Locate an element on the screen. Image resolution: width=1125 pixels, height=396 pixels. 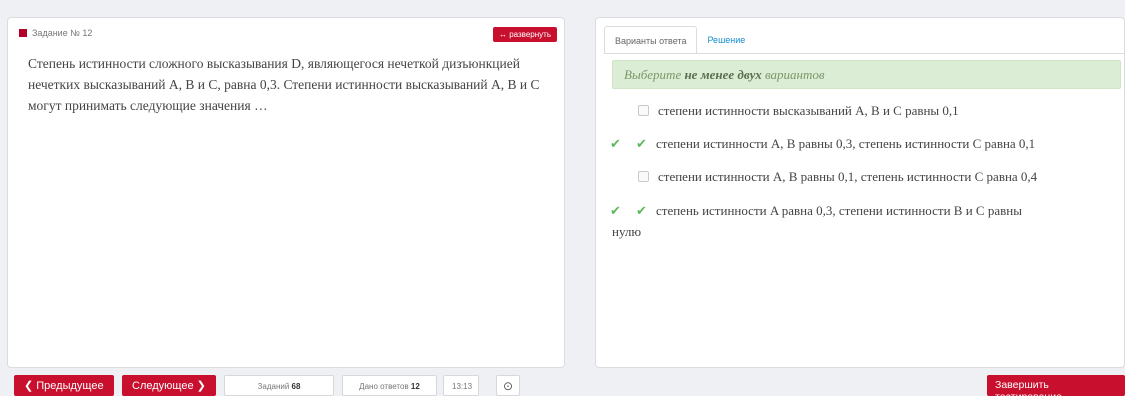
next-button: Следующее ❯ is located at coordinates (169, 385).